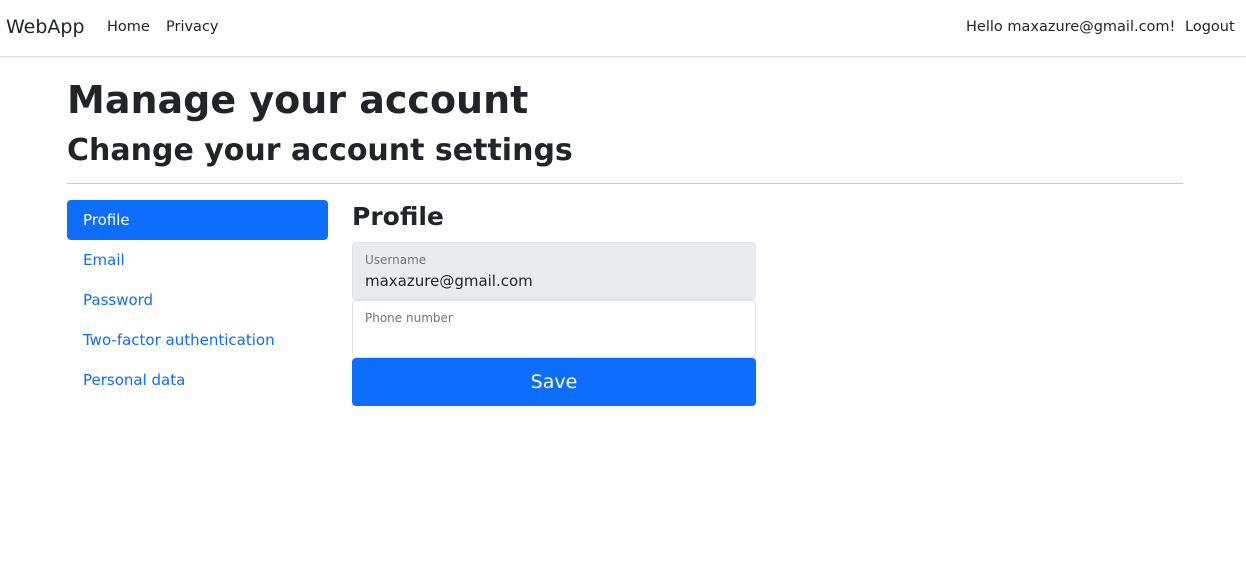  What do you see at coordinates (554, 281) in the screenshot?
I see `username-input` at bounding box center [554, 281].